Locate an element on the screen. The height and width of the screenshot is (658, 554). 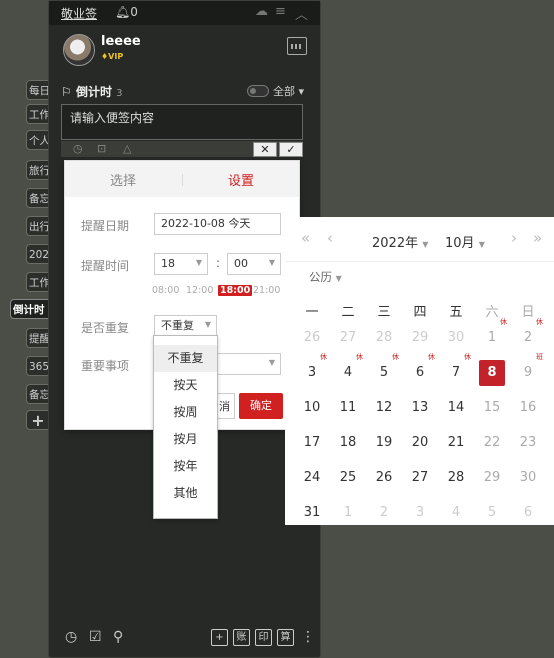
cloud-icon: ☁ is located at coordinates (261, 11).